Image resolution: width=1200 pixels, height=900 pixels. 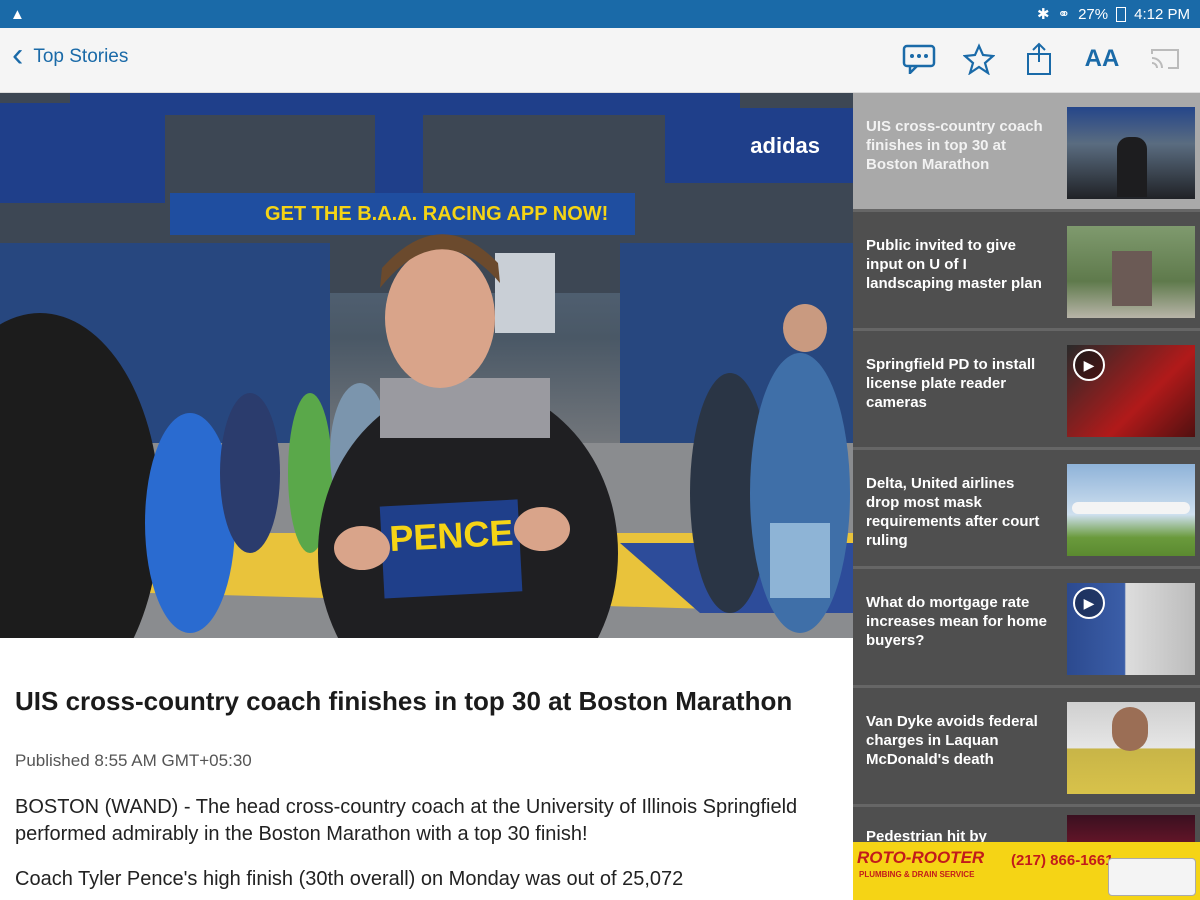 I want to click on bluetooth-icon: ✱, so click(x=1043, y=14).